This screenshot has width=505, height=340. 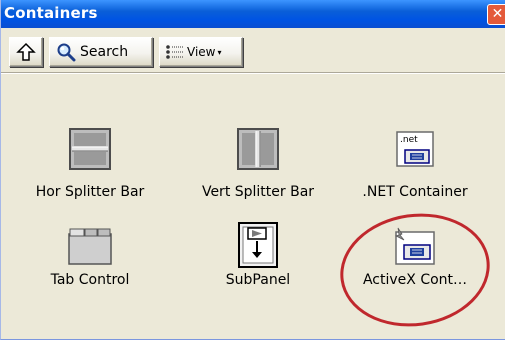 I want to click on net-container-icon: .net, so click(x=415, y=149).